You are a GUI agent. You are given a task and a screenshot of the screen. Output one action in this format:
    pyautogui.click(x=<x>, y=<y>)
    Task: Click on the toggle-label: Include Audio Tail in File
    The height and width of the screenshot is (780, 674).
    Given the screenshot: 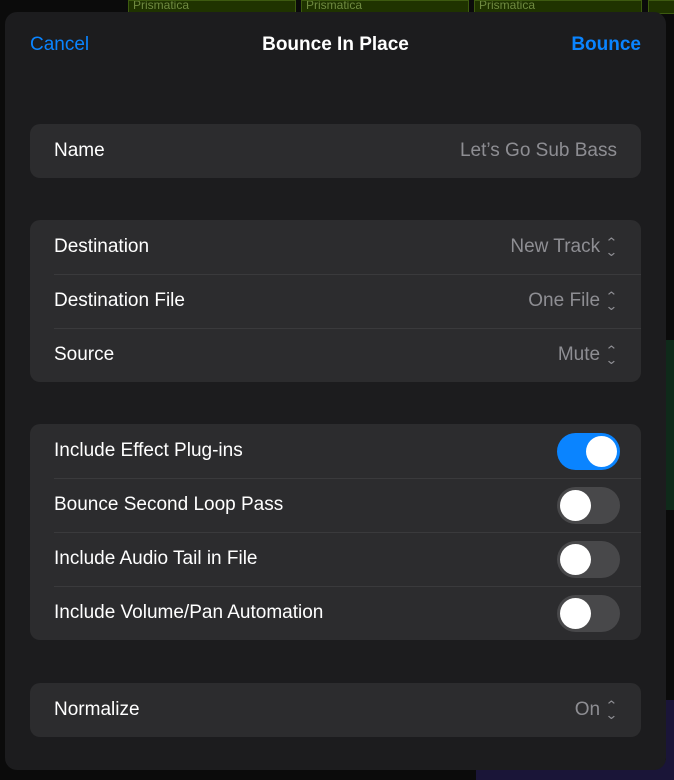 What is the action you would take?
    pyautogui.click(x=156, y=558)
    